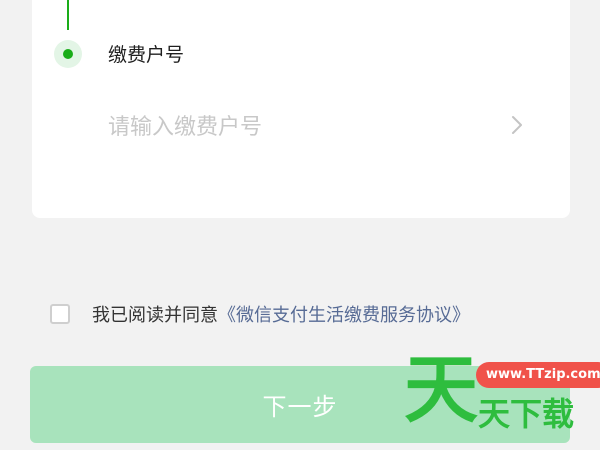 The width and height of the screenshot is (600, 450). What do you see at coordinates (146, 55) in the screenshot?
I see `account-number-label: 缴费户号` at bounding box center [146, 55].